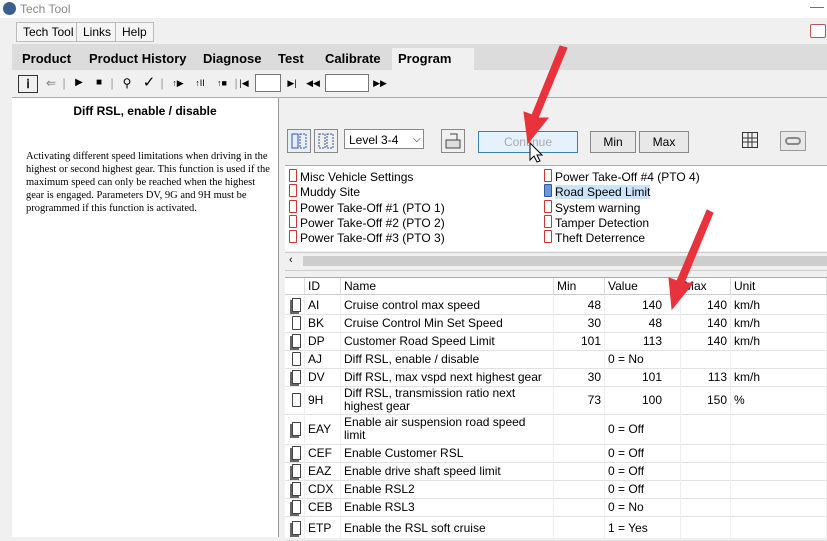  Describe the element at coordinates (545, 95) in the screenshot. I see `annotation-arrow-continue` at that location.